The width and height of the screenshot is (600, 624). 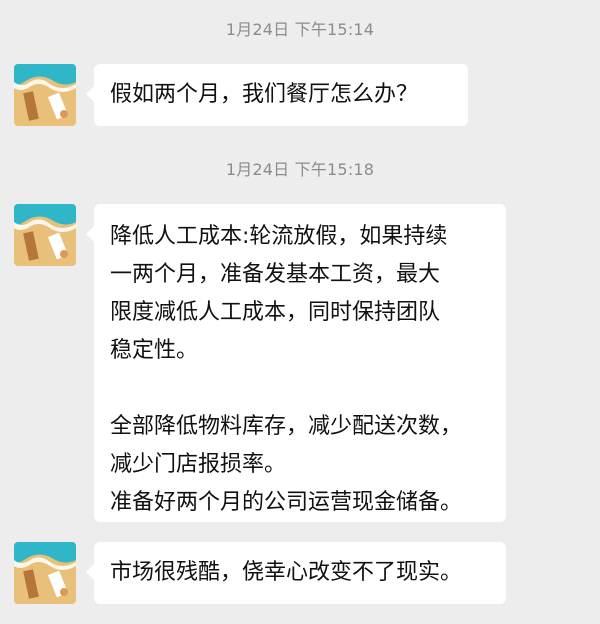 I want to click on timestamp: 1月24日 下午15:18, so click(x=300, y=169).